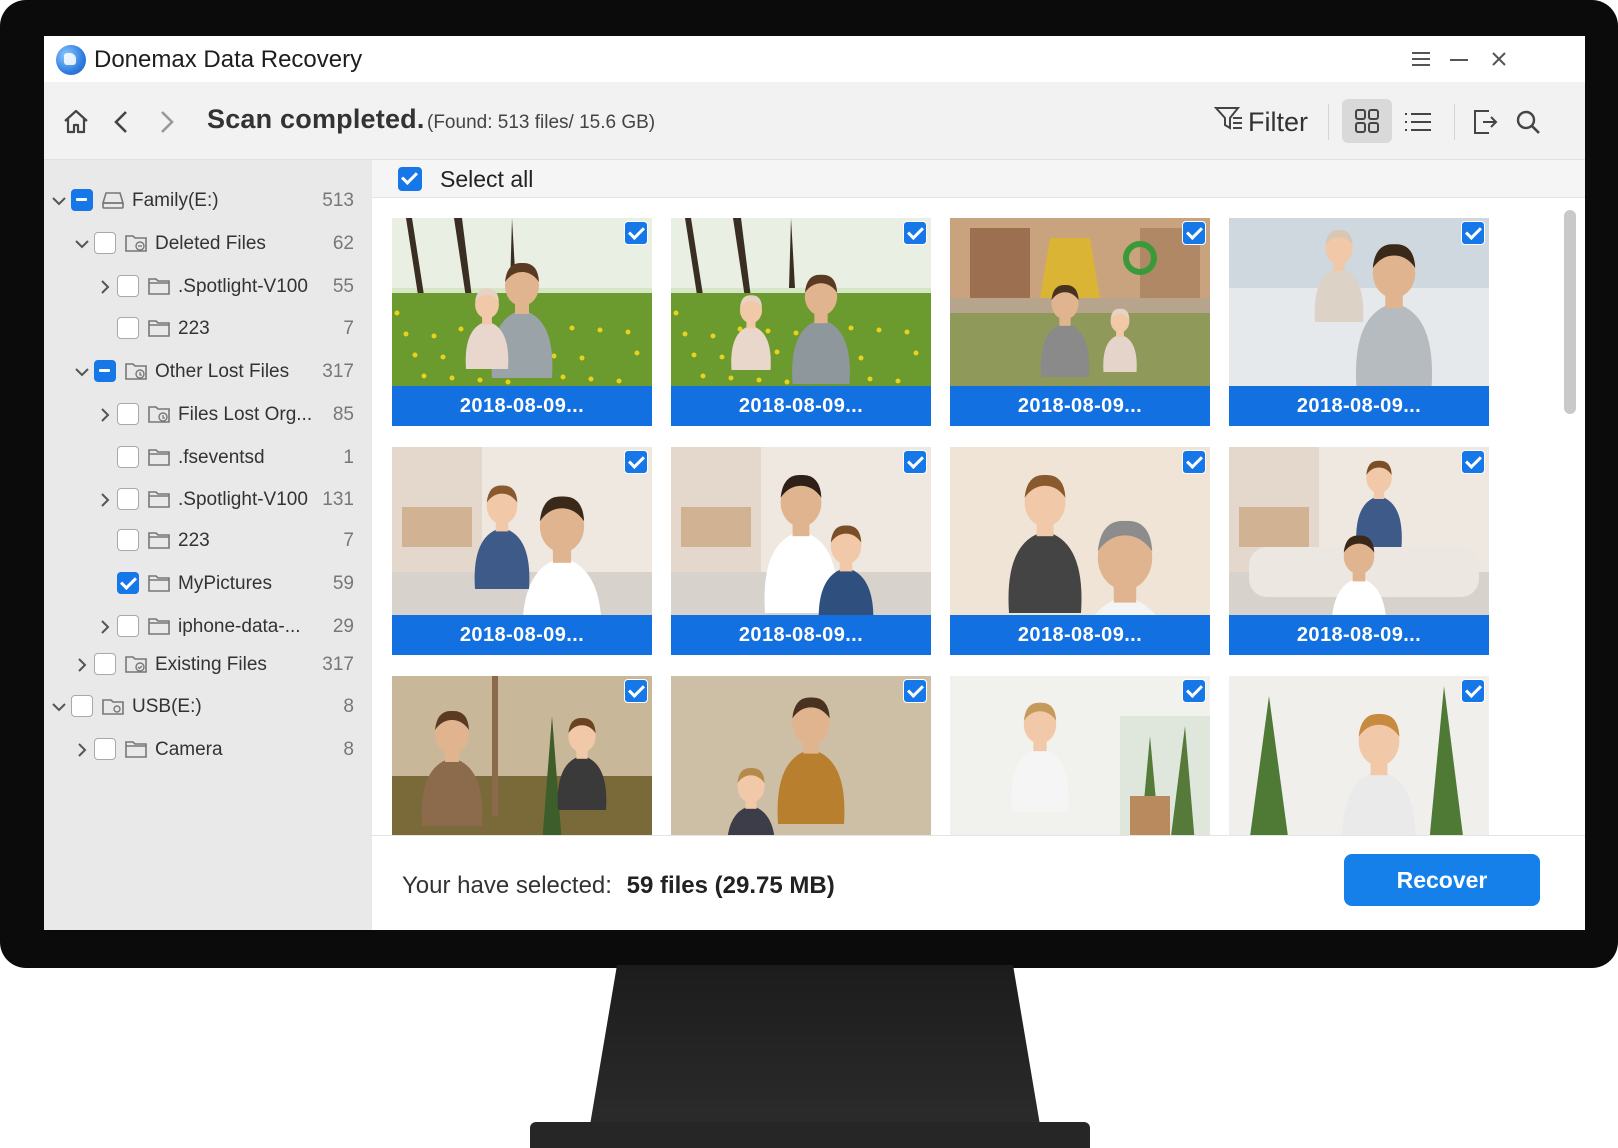 The image size is (1618, 1148). I want to click on back-icon, so click(122, 122).